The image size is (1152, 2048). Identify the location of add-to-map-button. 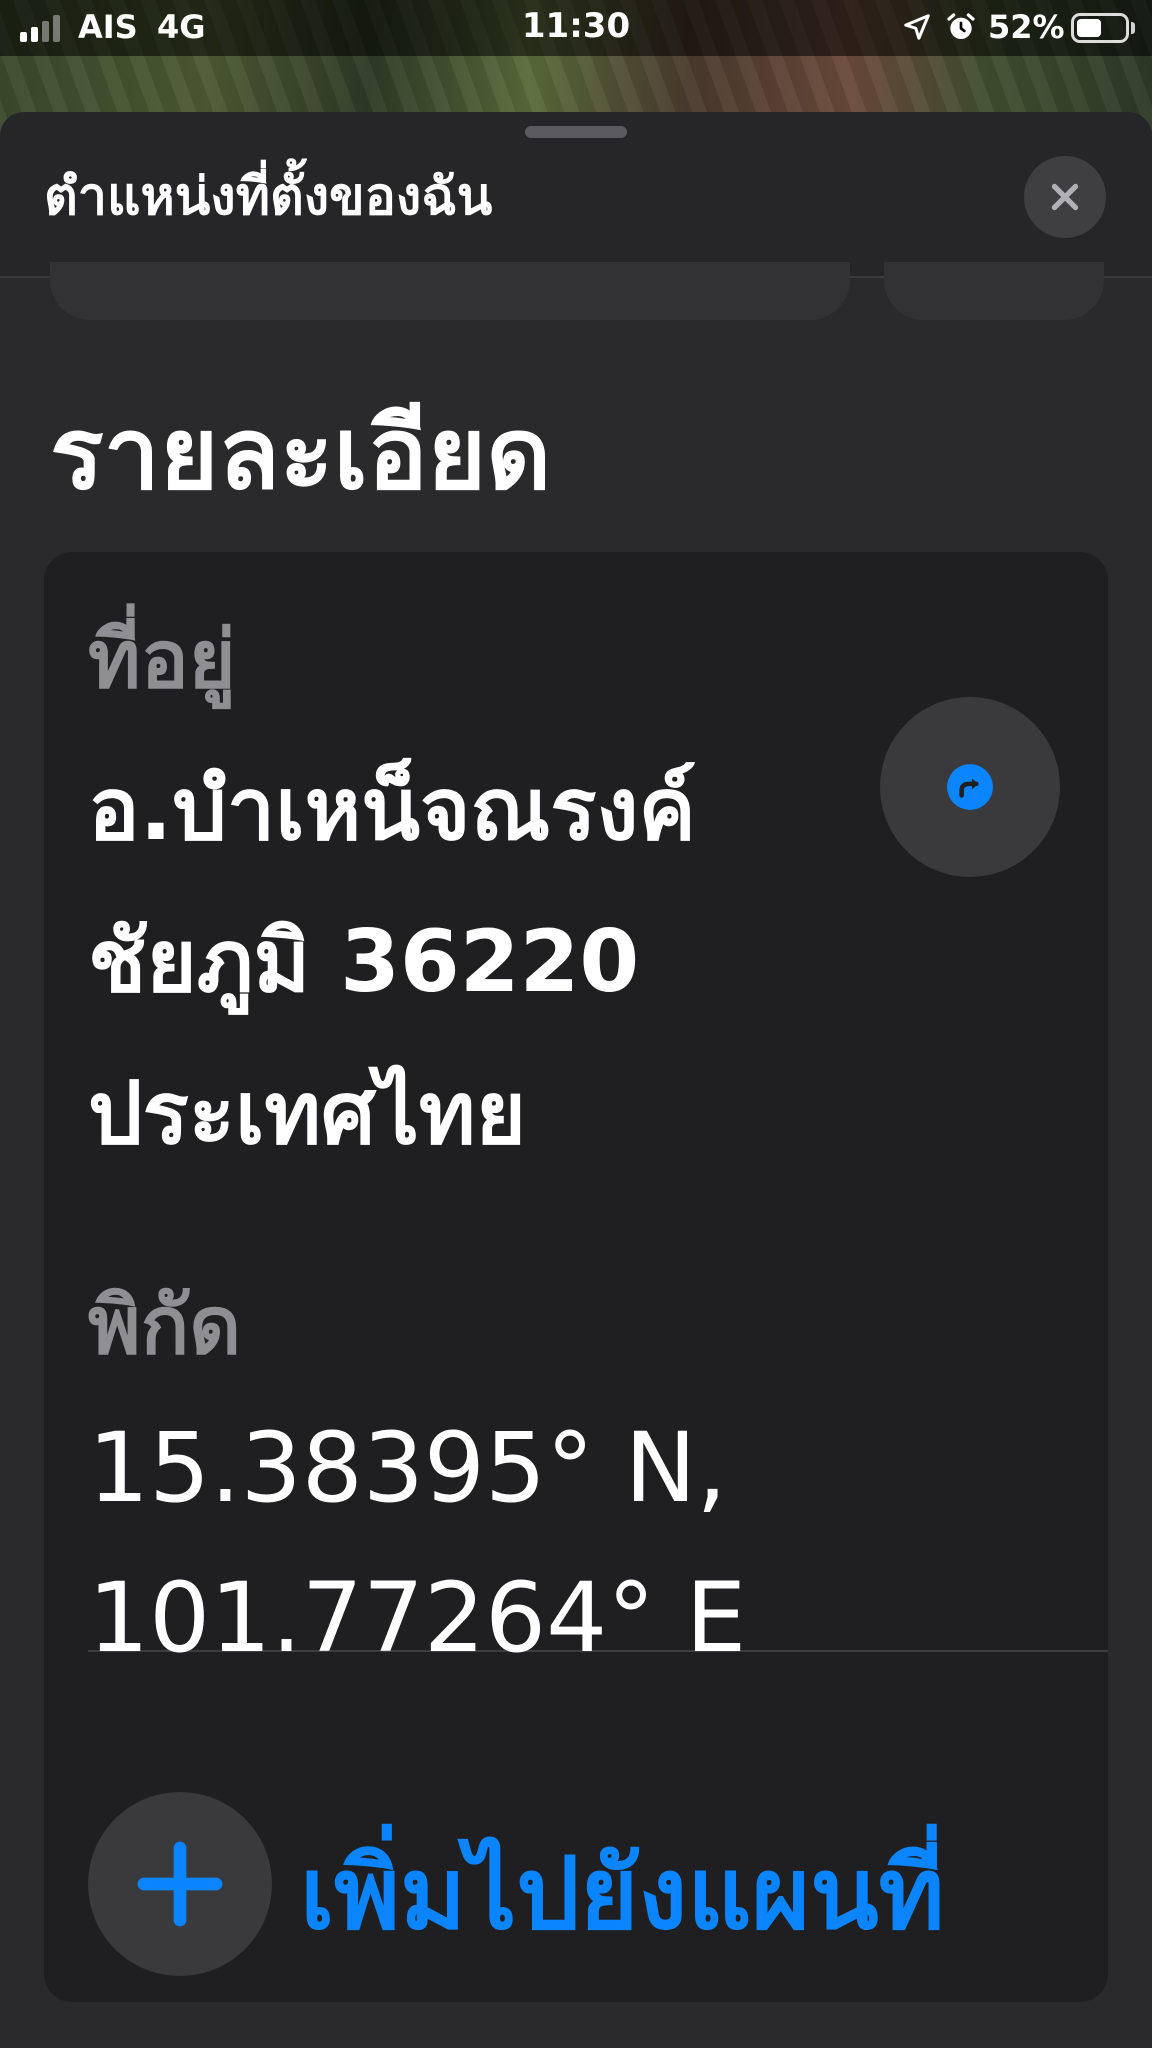
(180, 1884).